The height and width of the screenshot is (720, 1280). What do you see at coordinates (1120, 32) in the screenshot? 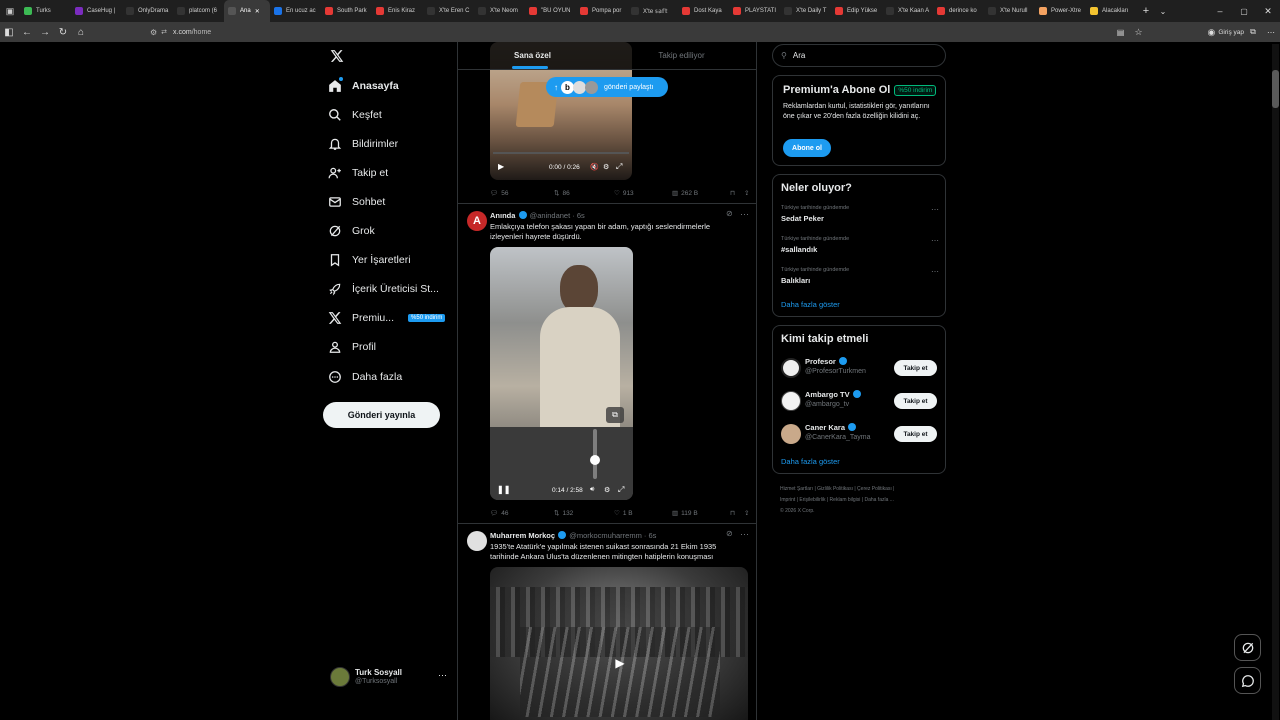
I see `reader-mode-icon: ▤` at bounding box center [1120, 32].